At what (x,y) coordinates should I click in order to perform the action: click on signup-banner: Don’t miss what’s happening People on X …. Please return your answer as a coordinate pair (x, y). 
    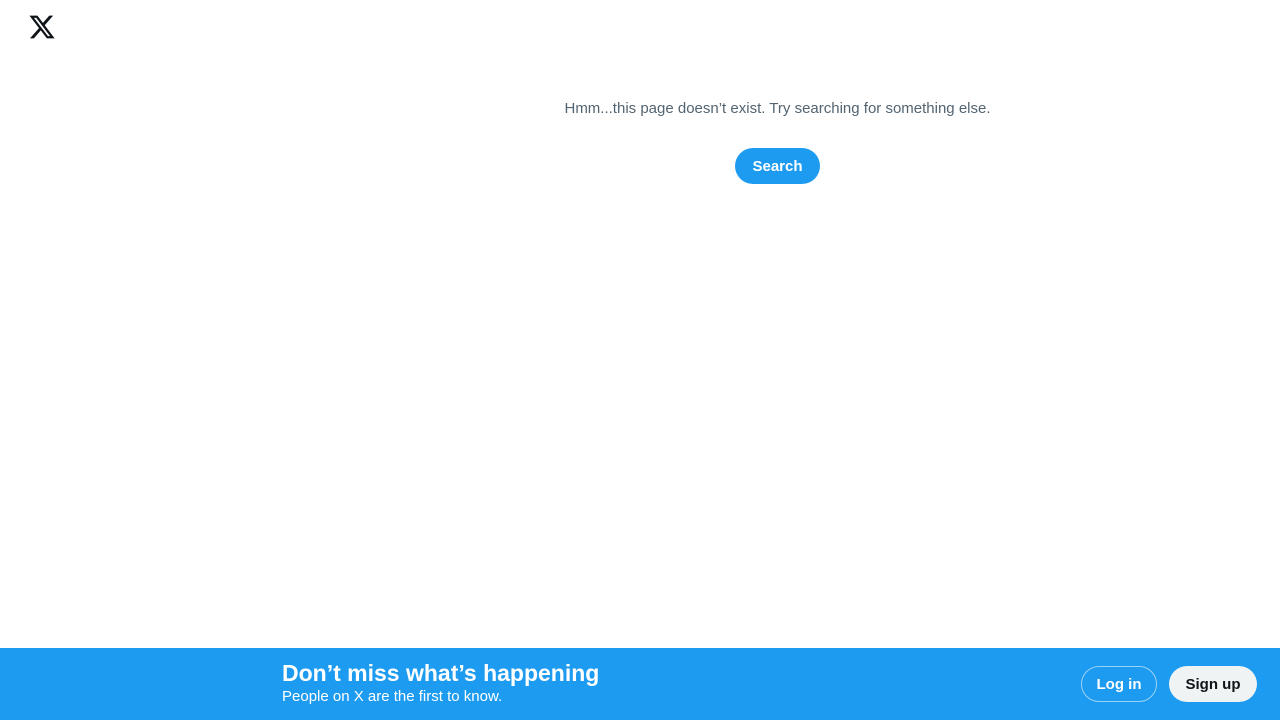
    Looking at the image, I should click on (640, 684).